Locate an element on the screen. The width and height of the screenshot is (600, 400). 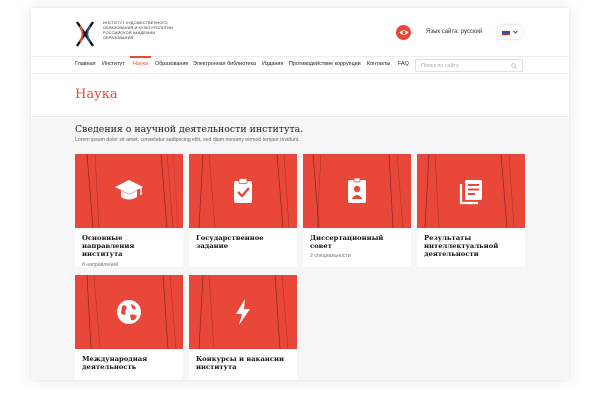
page-title: Наука is located at coordinates (96, 94).